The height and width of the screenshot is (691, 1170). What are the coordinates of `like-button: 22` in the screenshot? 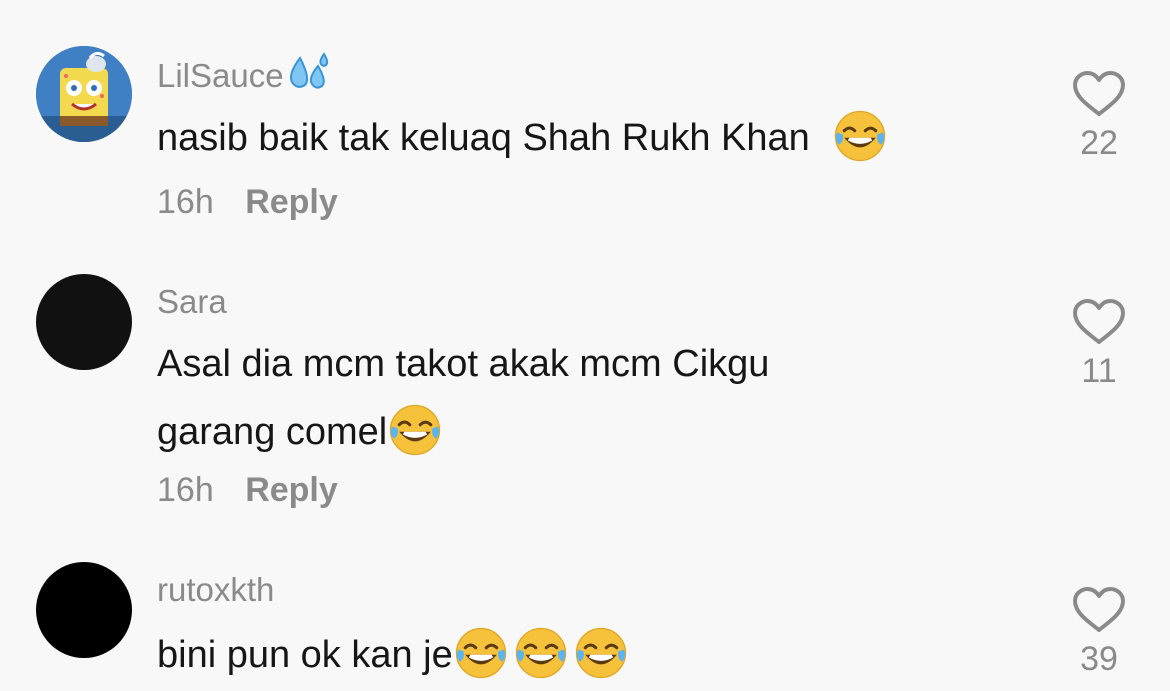 It's located at (1099, 116).